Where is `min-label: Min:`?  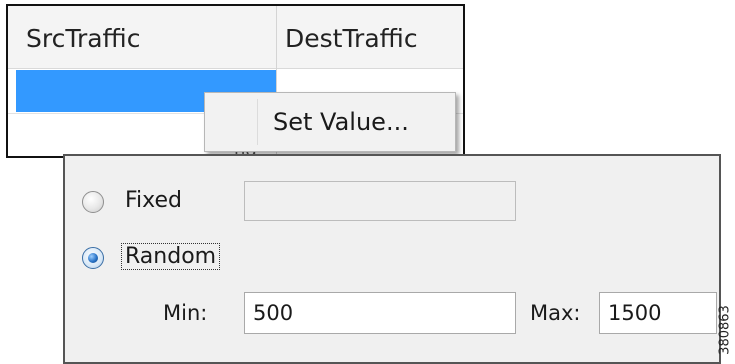 min-label: Min: is located at coordinates (185, 313).